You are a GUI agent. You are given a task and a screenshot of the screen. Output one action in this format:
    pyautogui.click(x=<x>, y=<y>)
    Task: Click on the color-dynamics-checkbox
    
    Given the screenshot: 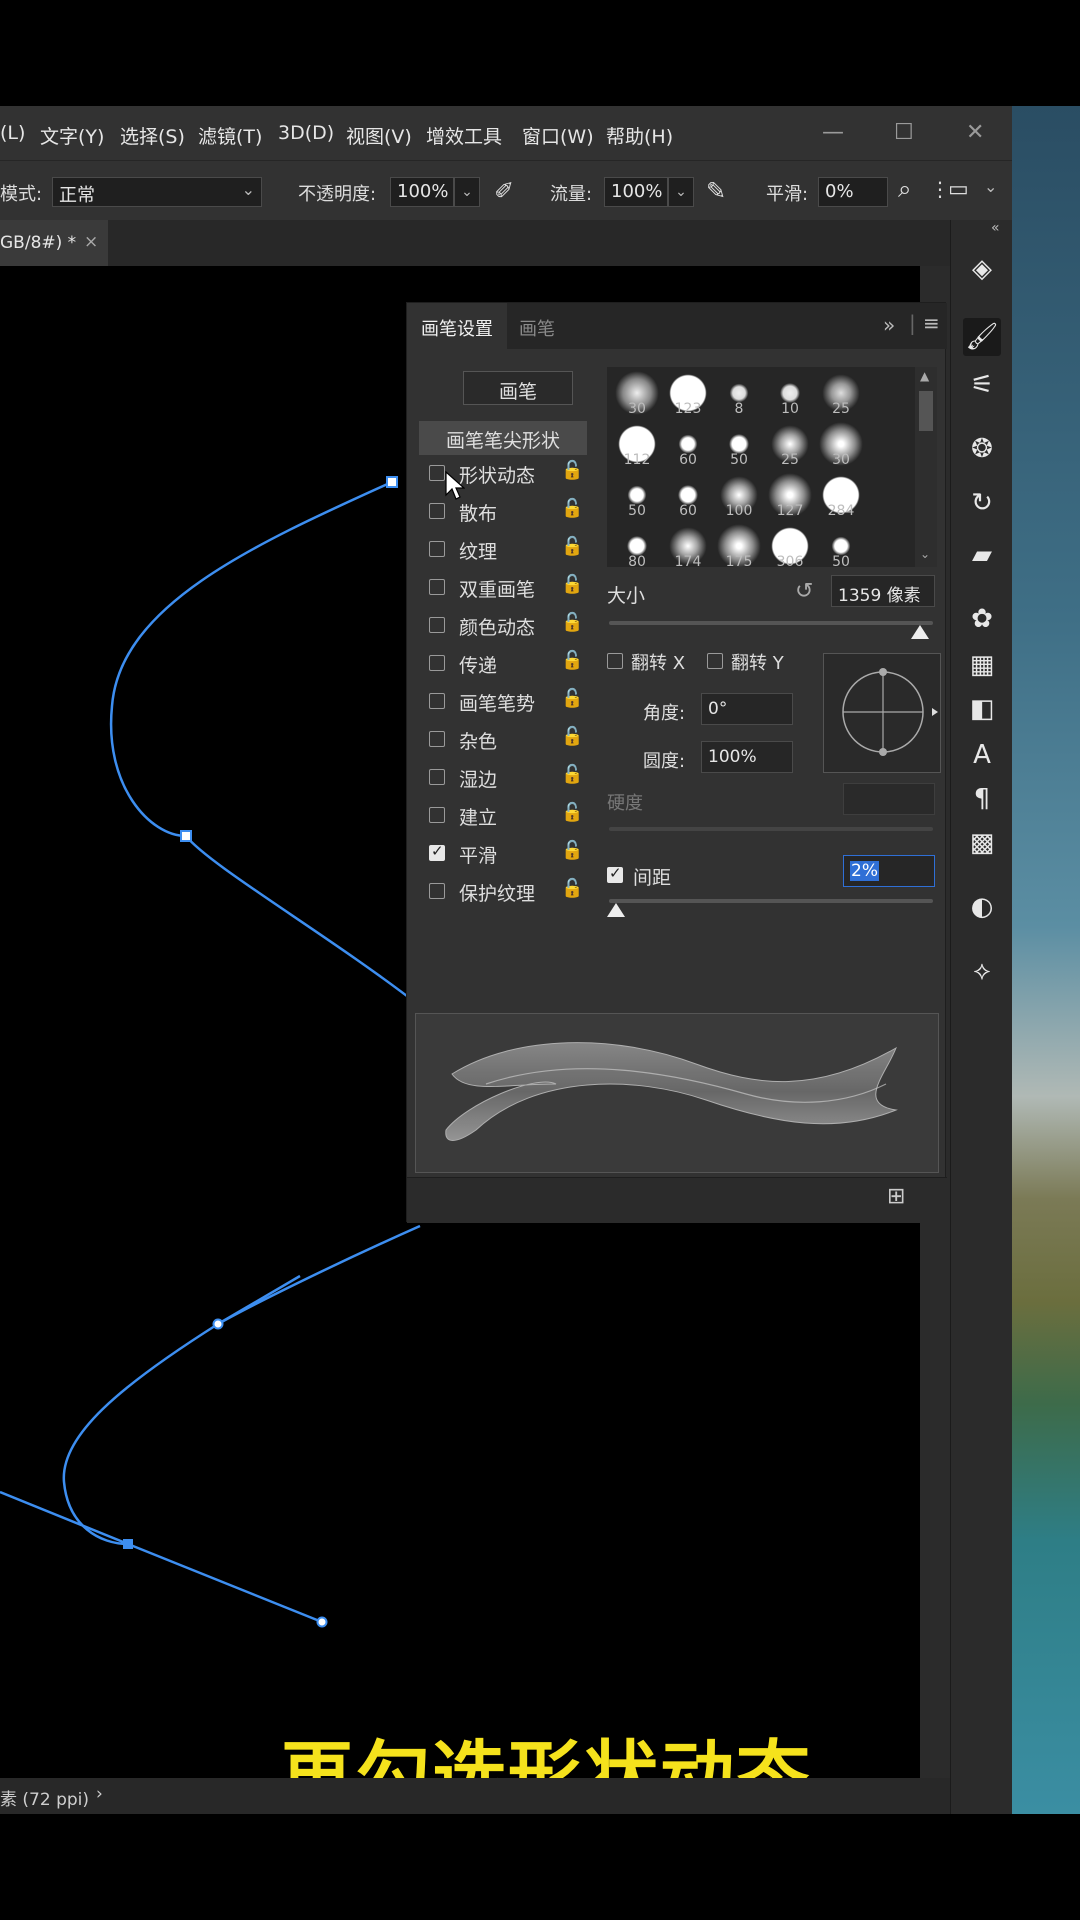 What is the action you would take?
    pyautogui.click(x=437, y=625)
    